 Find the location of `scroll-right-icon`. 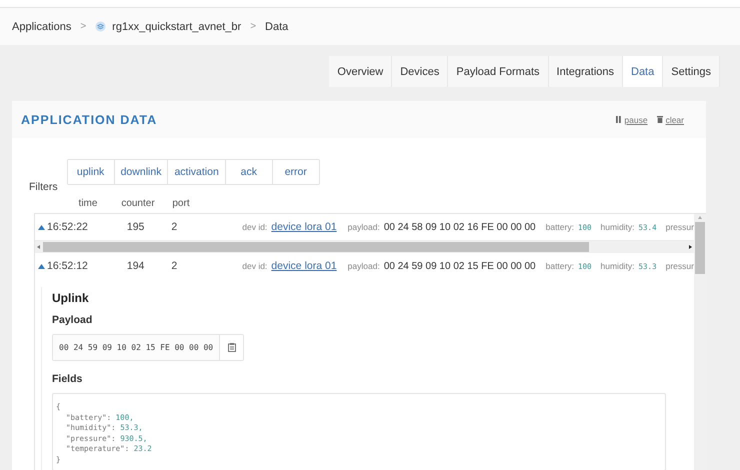

scroll-right-icon is located at coordinates (690, 247).